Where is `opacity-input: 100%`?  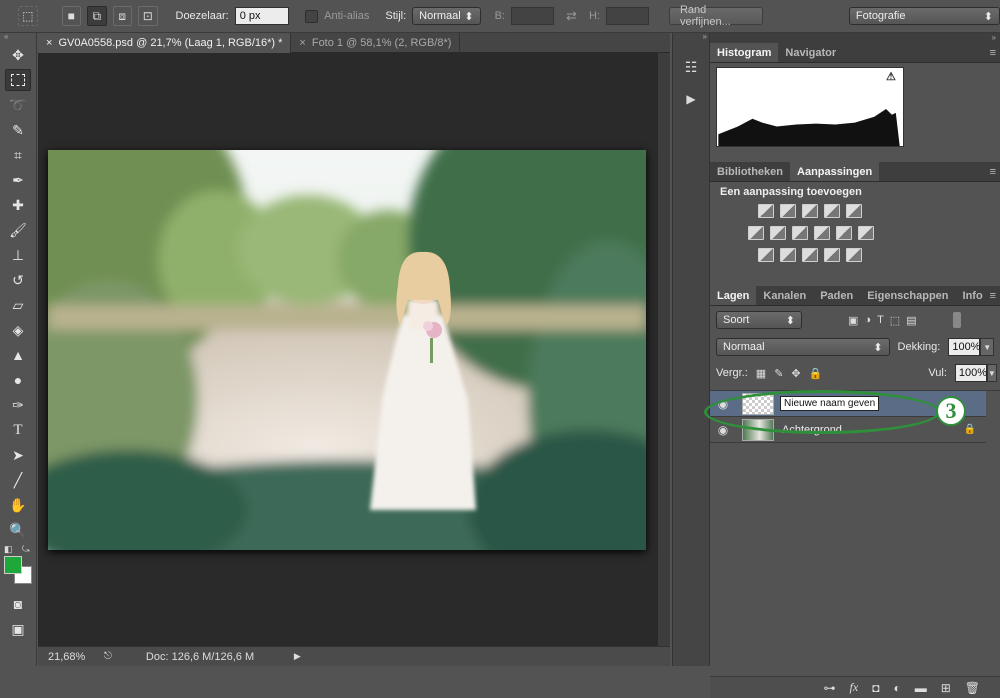 opacity-input: 100% is located at coordinates (964, 347).